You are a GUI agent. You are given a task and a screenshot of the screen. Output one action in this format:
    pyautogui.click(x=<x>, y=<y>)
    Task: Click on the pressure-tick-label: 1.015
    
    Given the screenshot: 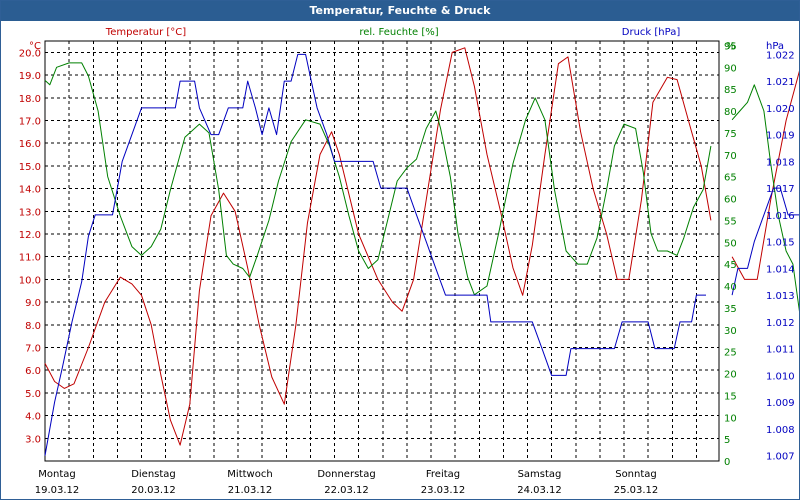 What is the action you would take?
    pyautogui.click(x=780, y=243)
    